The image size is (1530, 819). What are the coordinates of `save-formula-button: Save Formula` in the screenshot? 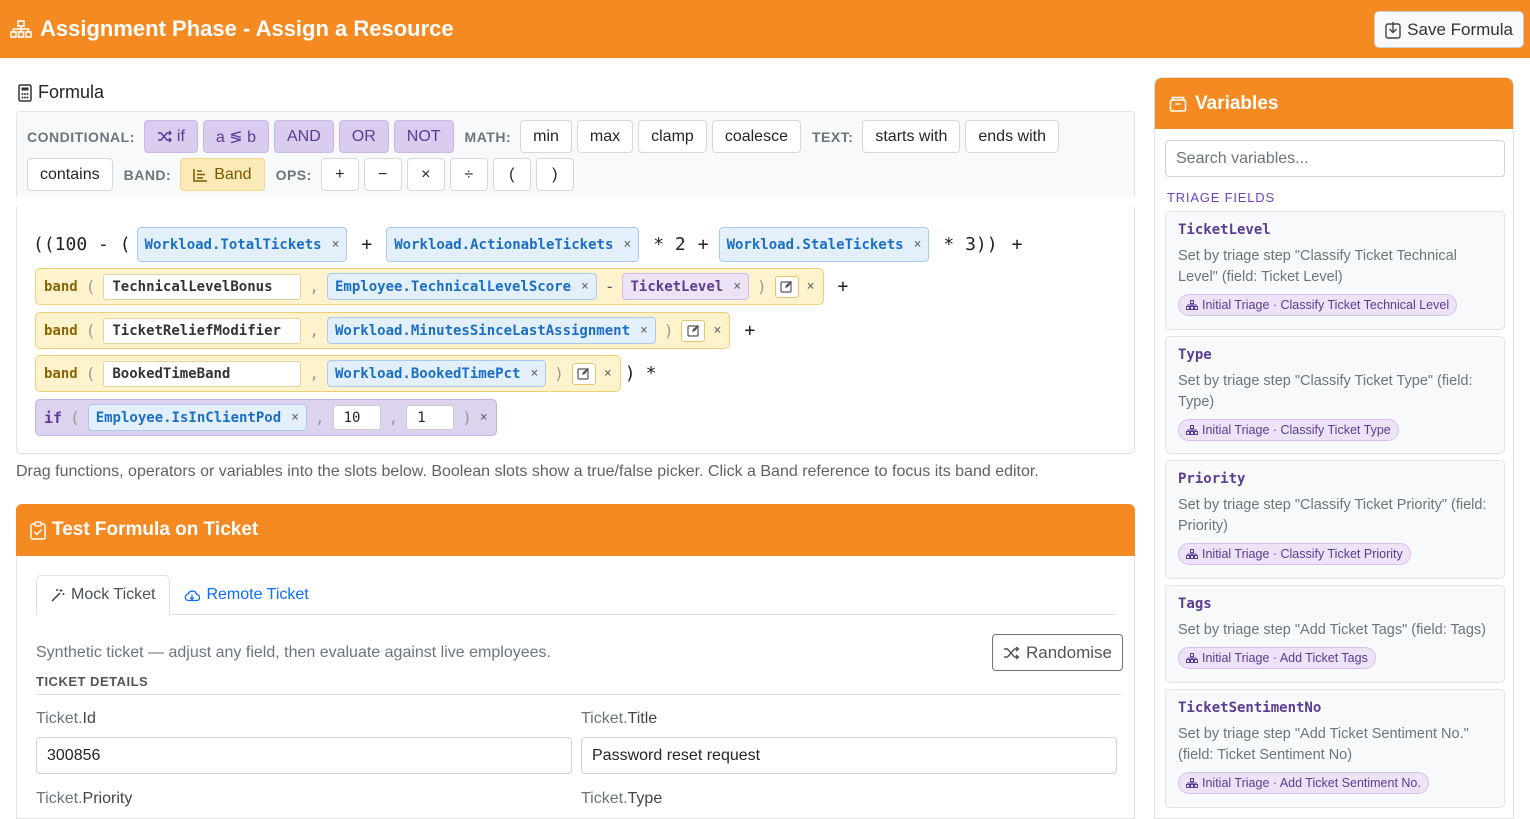 It's located at (1449, 29).